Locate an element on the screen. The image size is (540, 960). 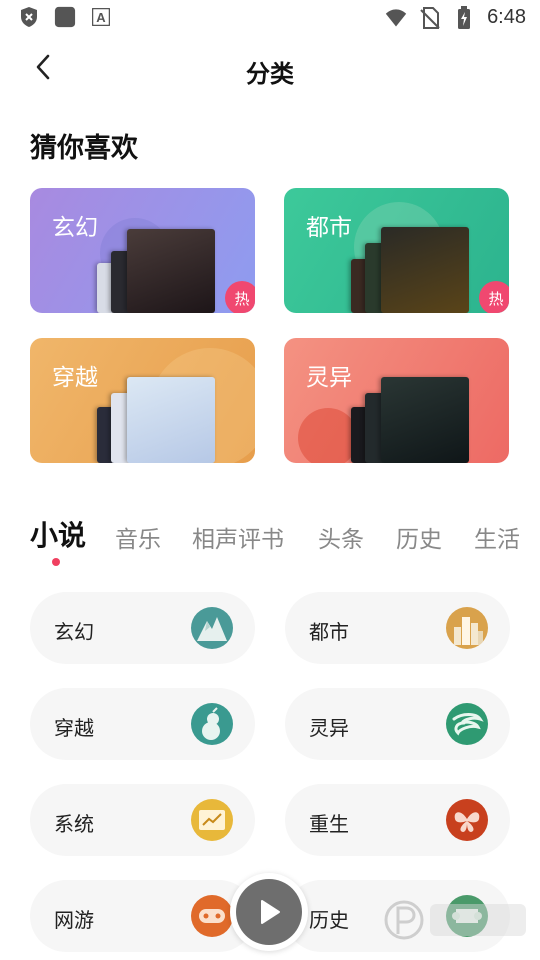
recommend-card: 都市 热 is located at coordinates (396, 250).